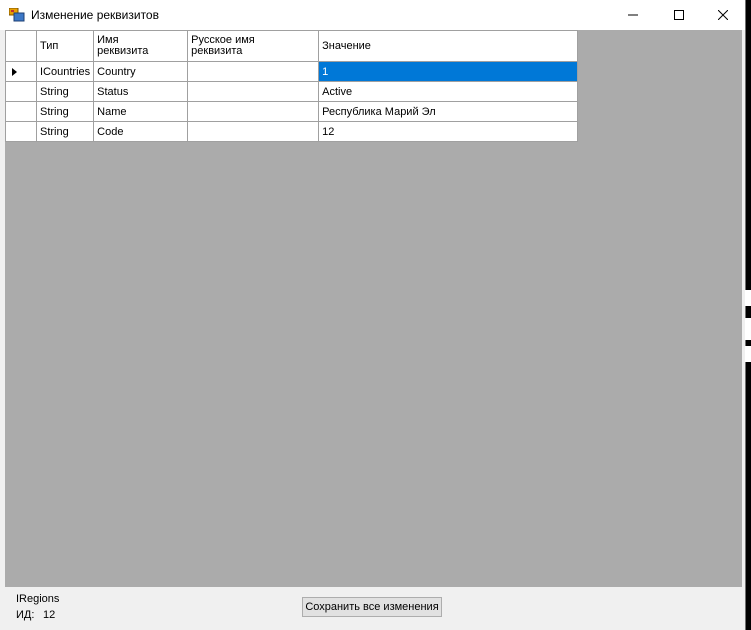  I want to click on cell-name: Country, so click(141, 71).